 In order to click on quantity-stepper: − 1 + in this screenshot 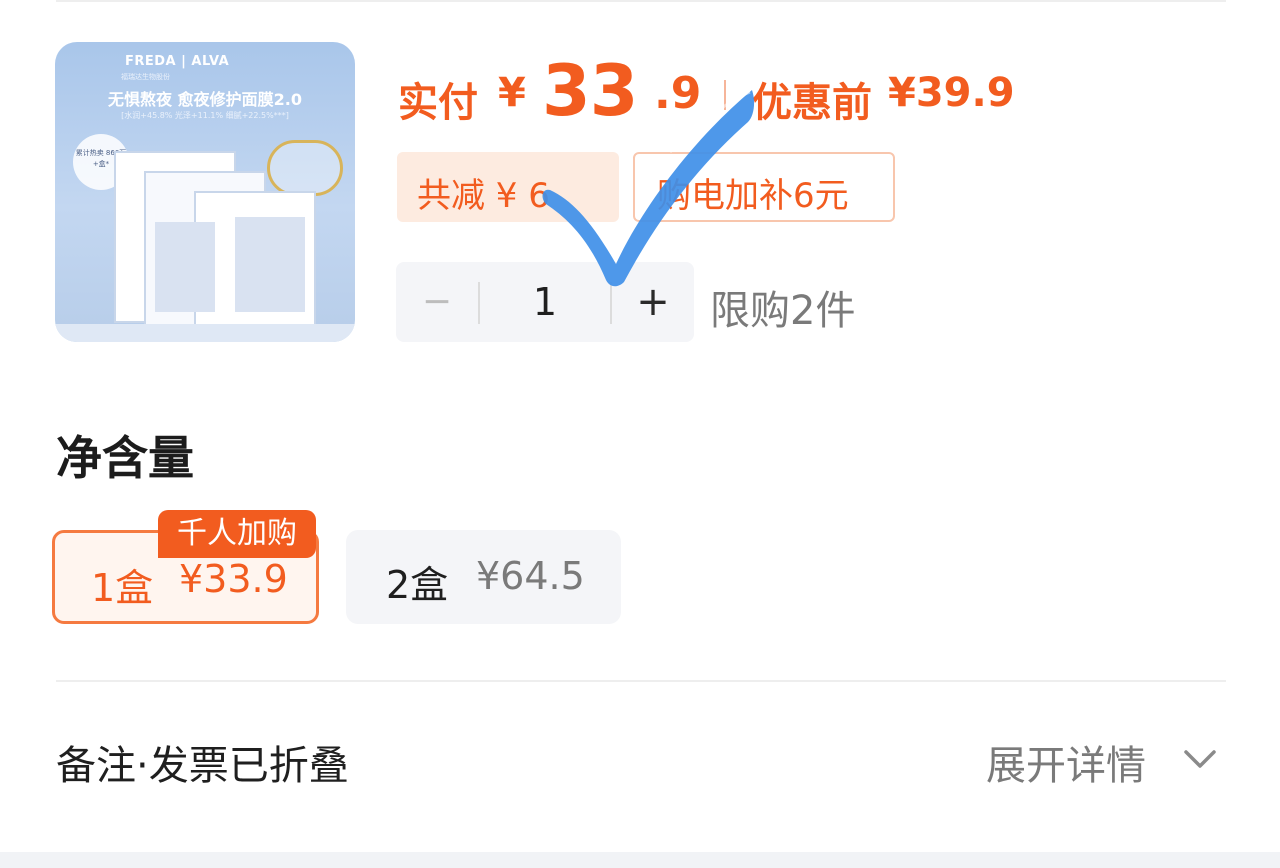, I will do `click(545, 302)`.